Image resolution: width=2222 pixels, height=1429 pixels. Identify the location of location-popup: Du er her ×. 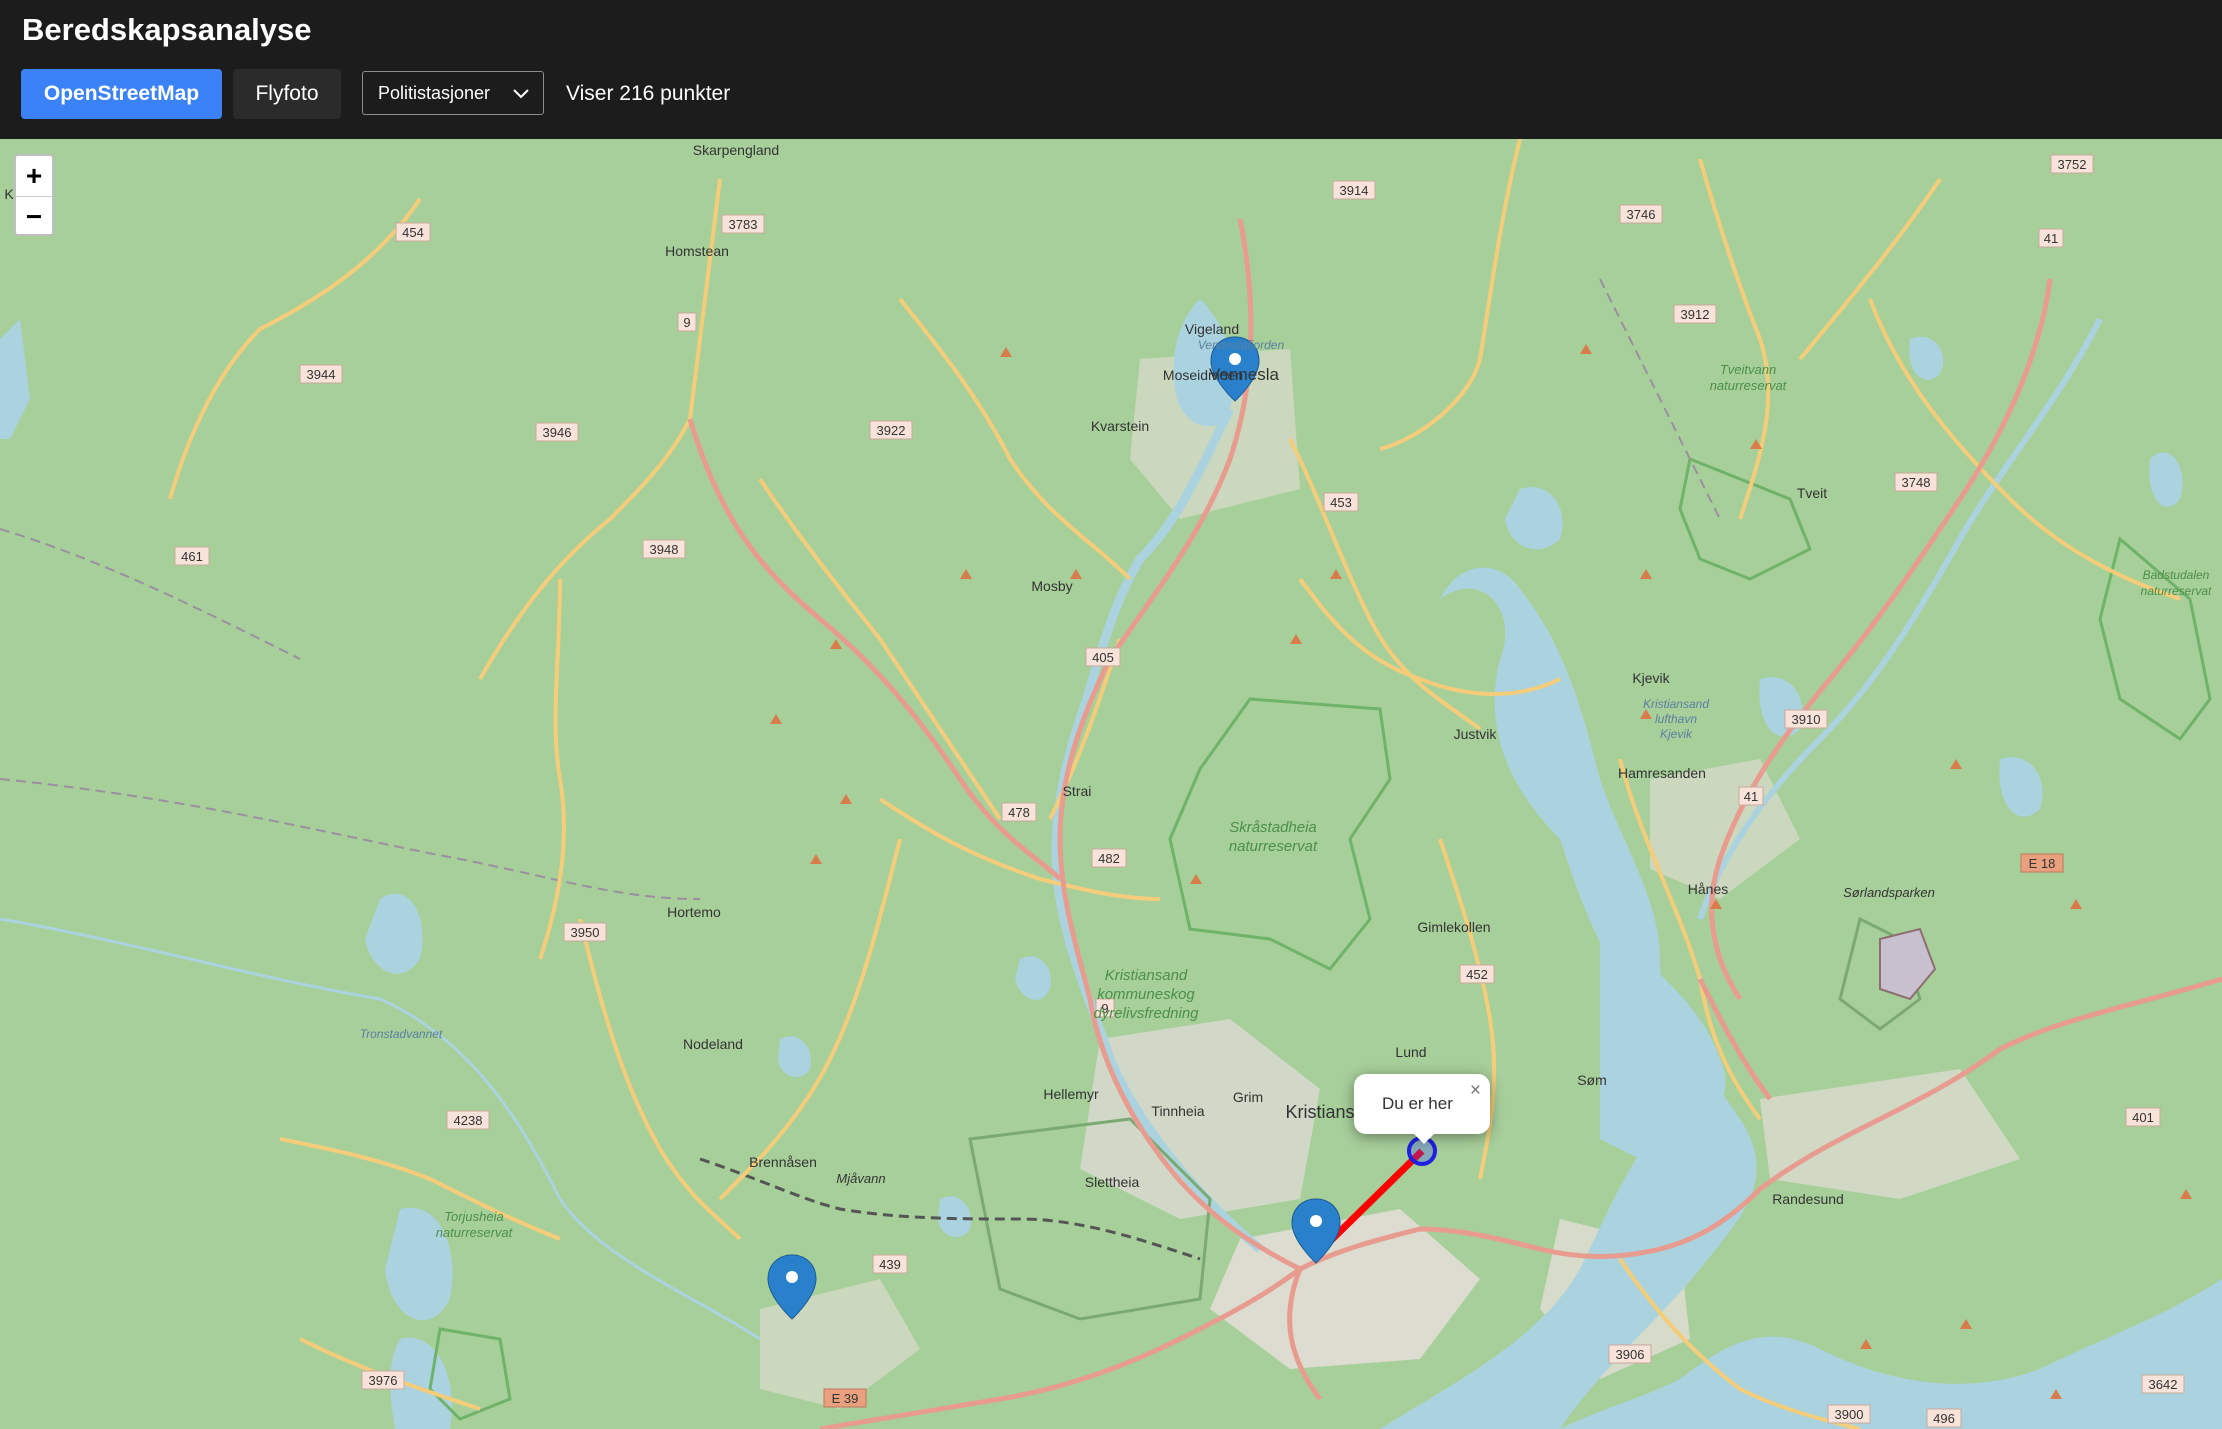
(1422, 1109).